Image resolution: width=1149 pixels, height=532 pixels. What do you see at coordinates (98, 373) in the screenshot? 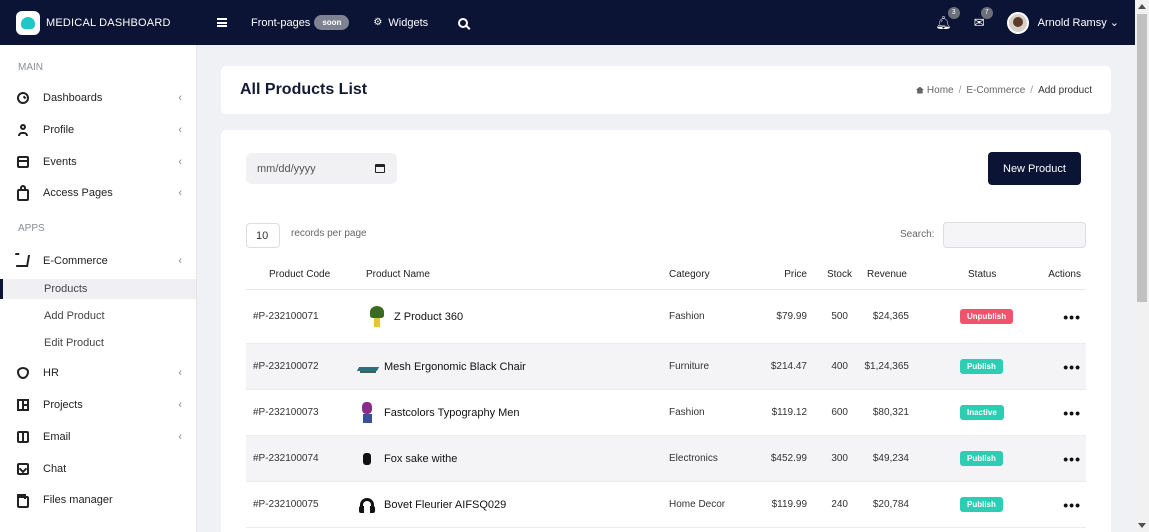
I see `sidebar-item-hr: HR ‹` at bounding box center [98, 373].